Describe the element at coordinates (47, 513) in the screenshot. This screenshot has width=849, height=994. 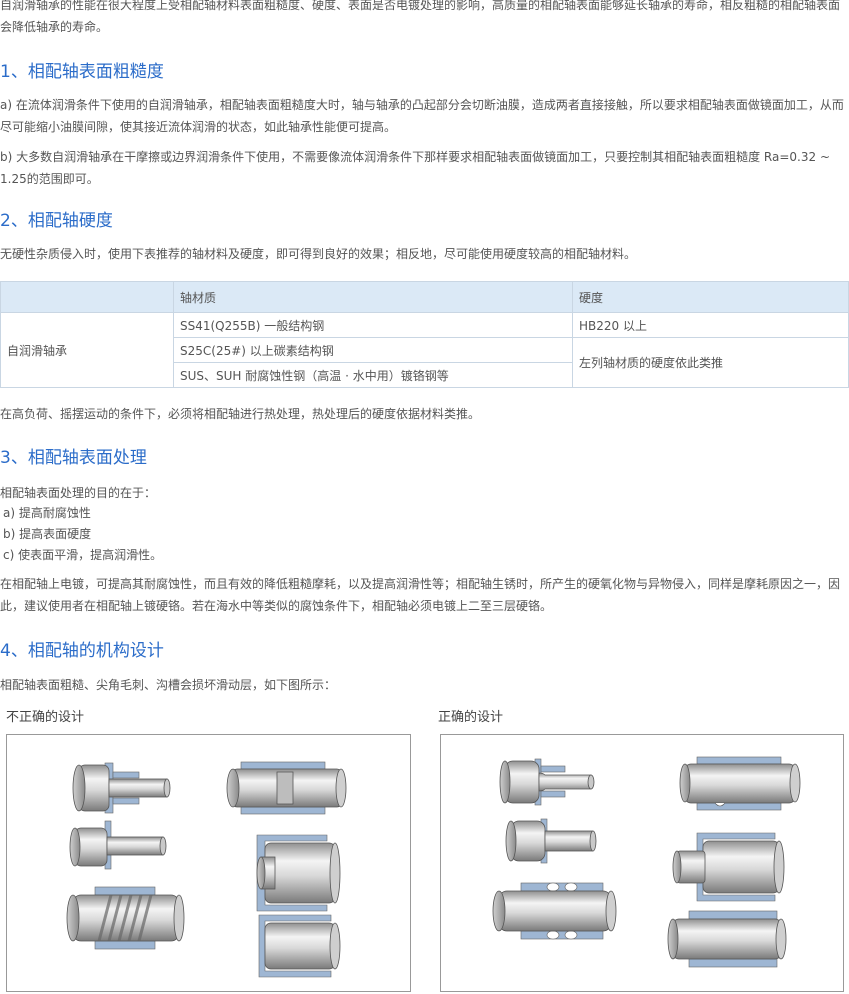
I see `list-item: a) 提高耐腐蚀性` at that location.